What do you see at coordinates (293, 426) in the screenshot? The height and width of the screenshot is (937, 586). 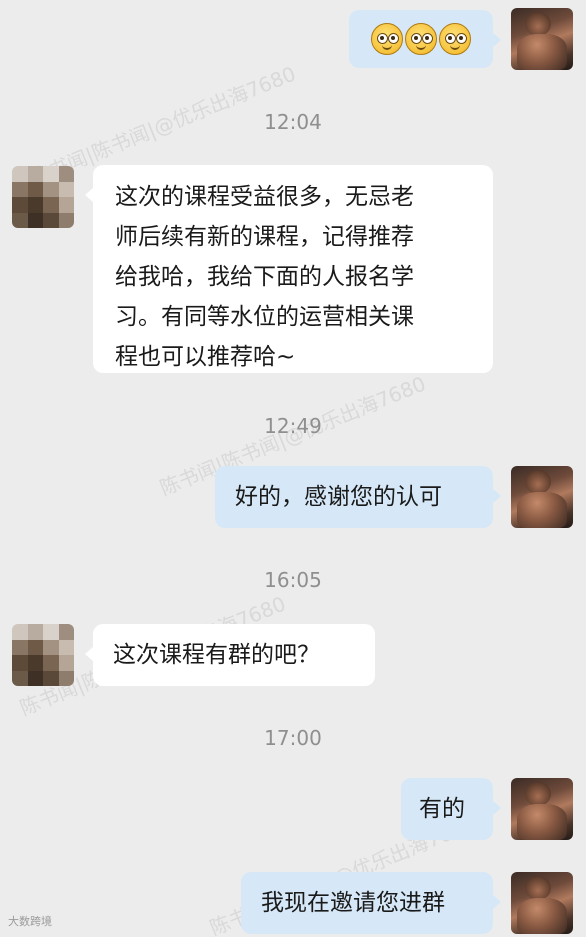 I see `timestamp: 12:49` at bounding box center [293, 426].